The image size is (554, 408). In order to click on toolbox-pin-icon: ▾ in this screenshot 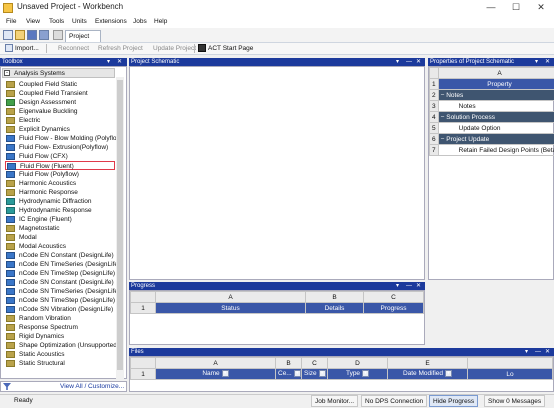, I will do `click(108, 62)`.